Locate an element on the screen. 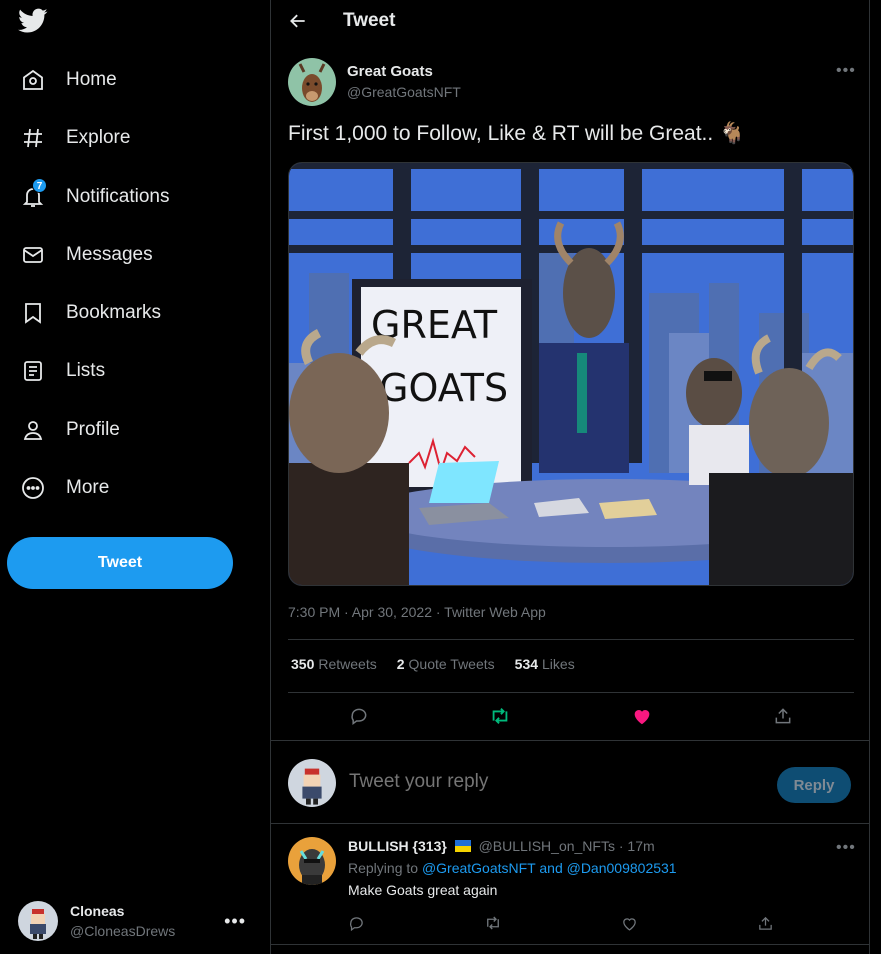  sidebar-item-label: Bookmarks is located at coordinates (114, 312).